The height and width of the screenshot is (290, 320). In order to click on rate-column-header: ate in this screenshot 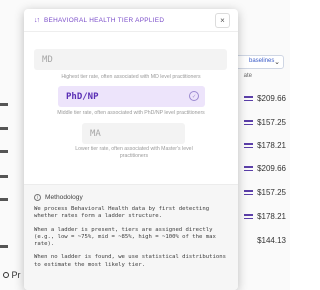, I will do `click(247, 76)`.